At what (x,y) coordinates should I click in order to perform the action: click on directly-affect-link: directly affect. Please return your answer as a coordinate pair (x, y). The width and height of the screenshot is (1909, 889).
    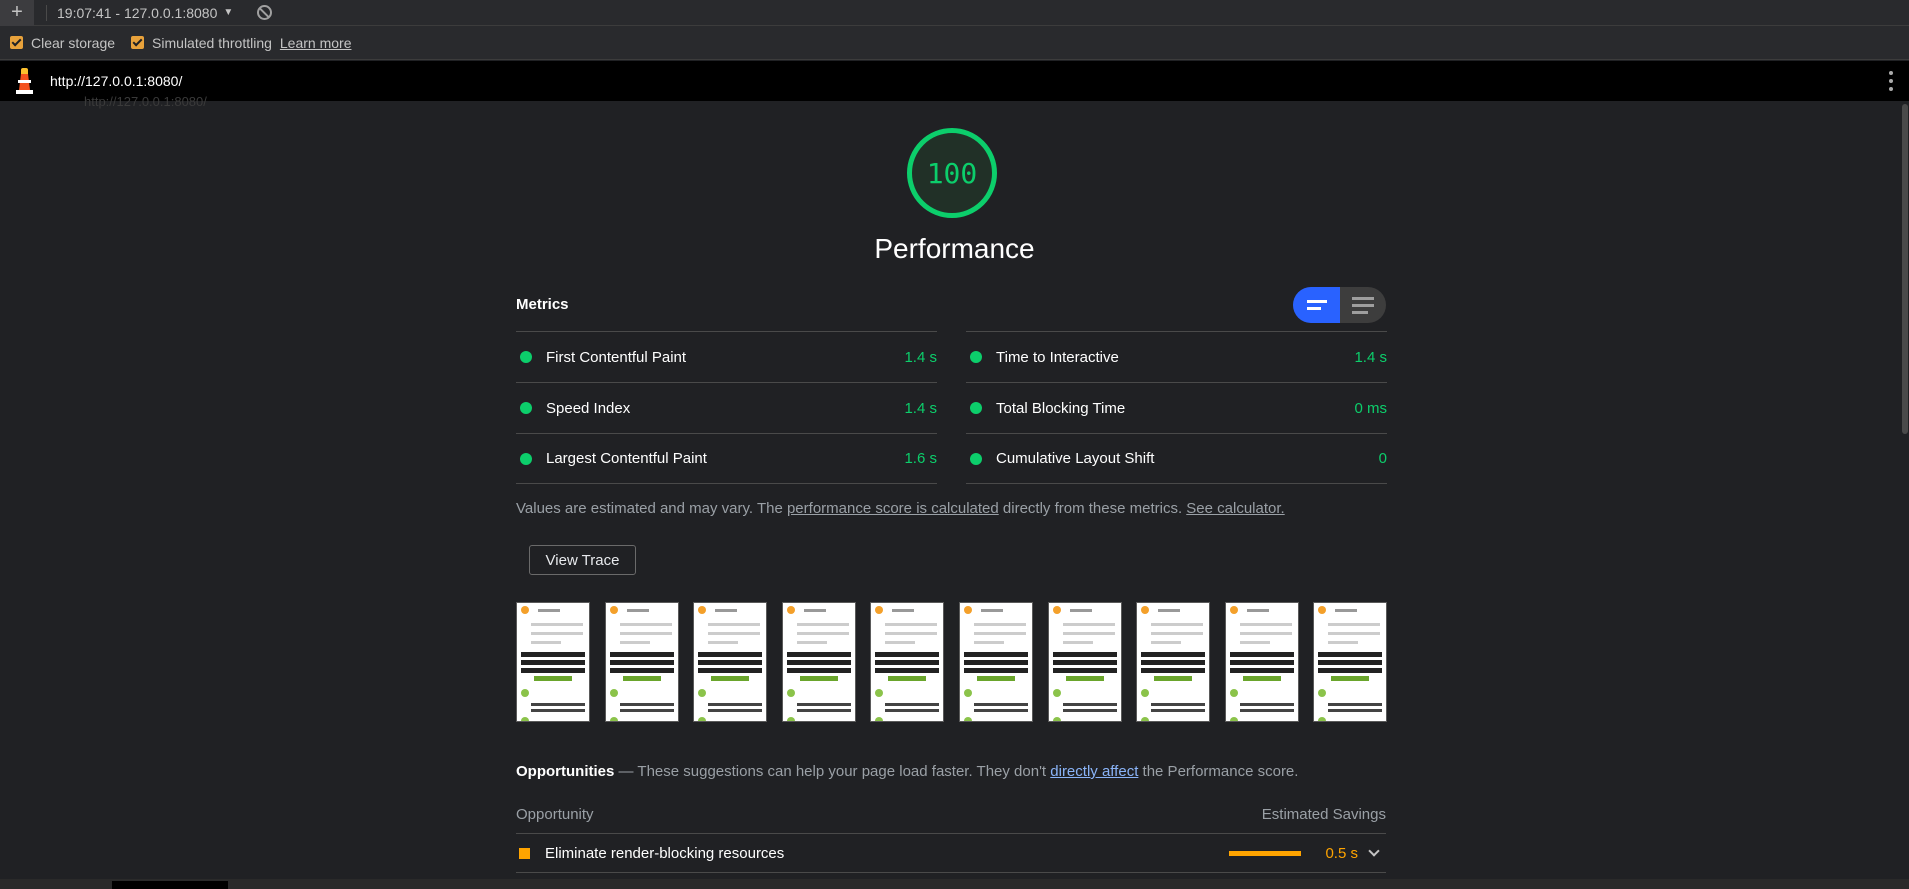
    Looking at the image, I should click on (1094, 771).